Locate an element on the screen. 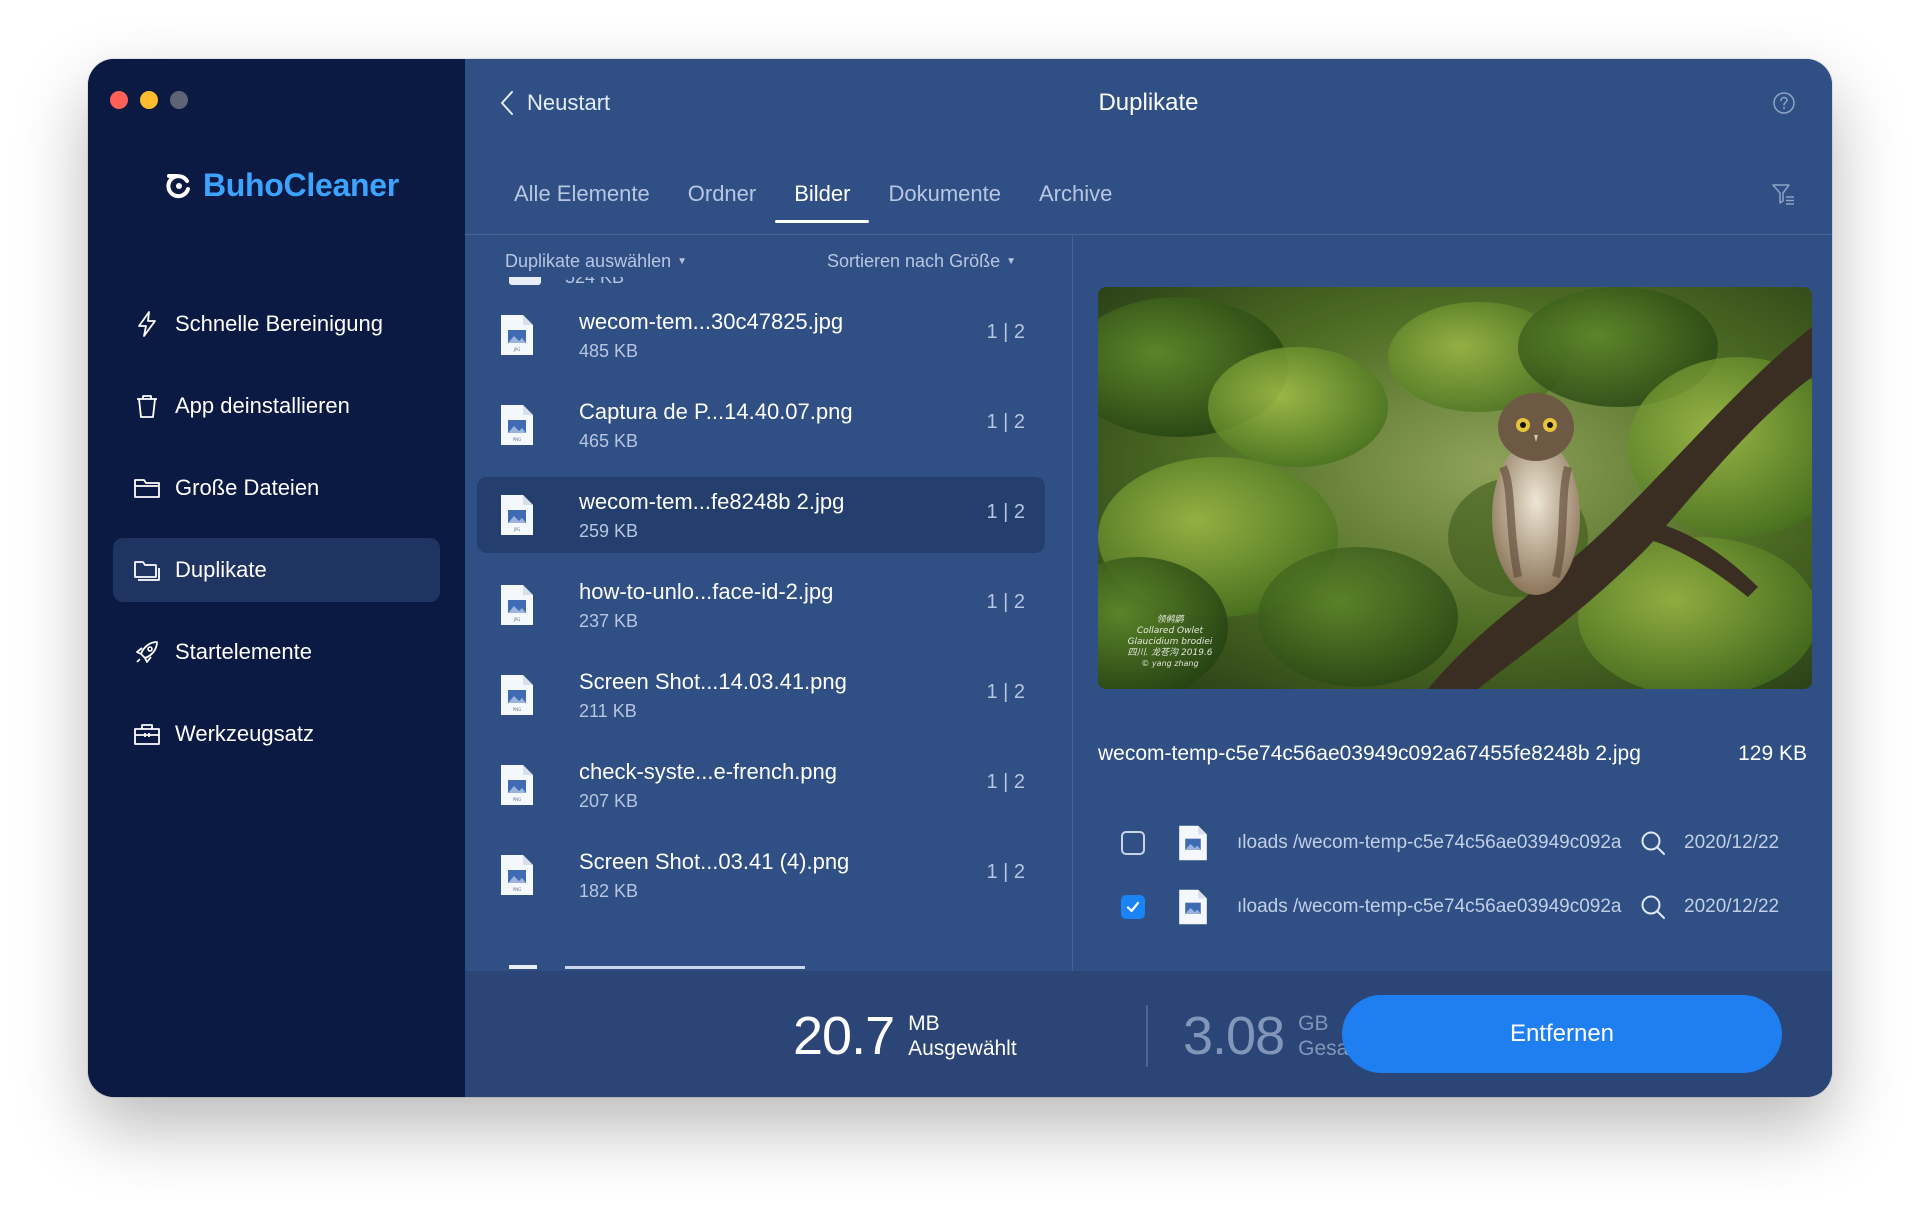 This screenshot has width=1920, height=1213. svg-text: Collared Owlet is located at coordinates (1170, 631).